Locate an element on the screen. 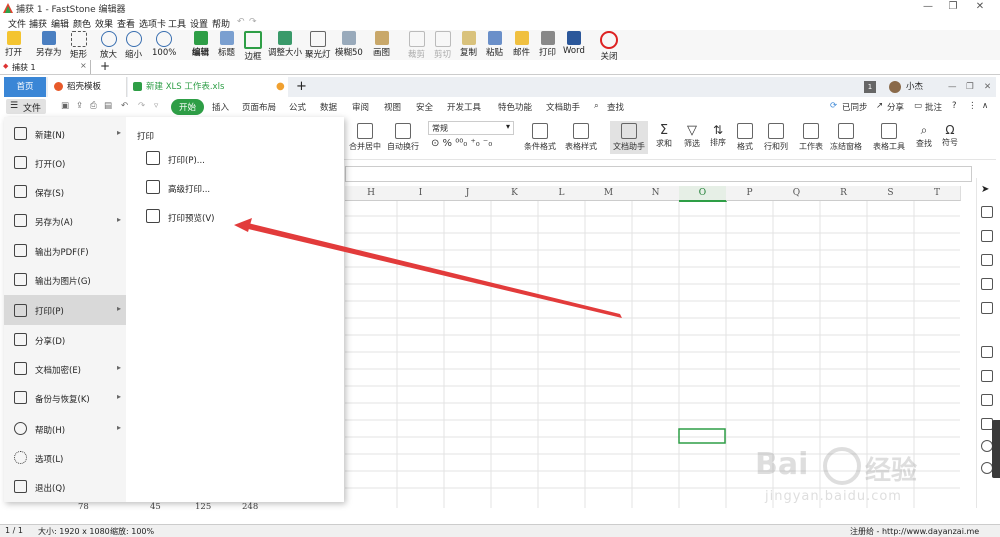 The width and height of the screenshot is (1000, 537). tab-security: 安全 is located at coordinates (424, 107).